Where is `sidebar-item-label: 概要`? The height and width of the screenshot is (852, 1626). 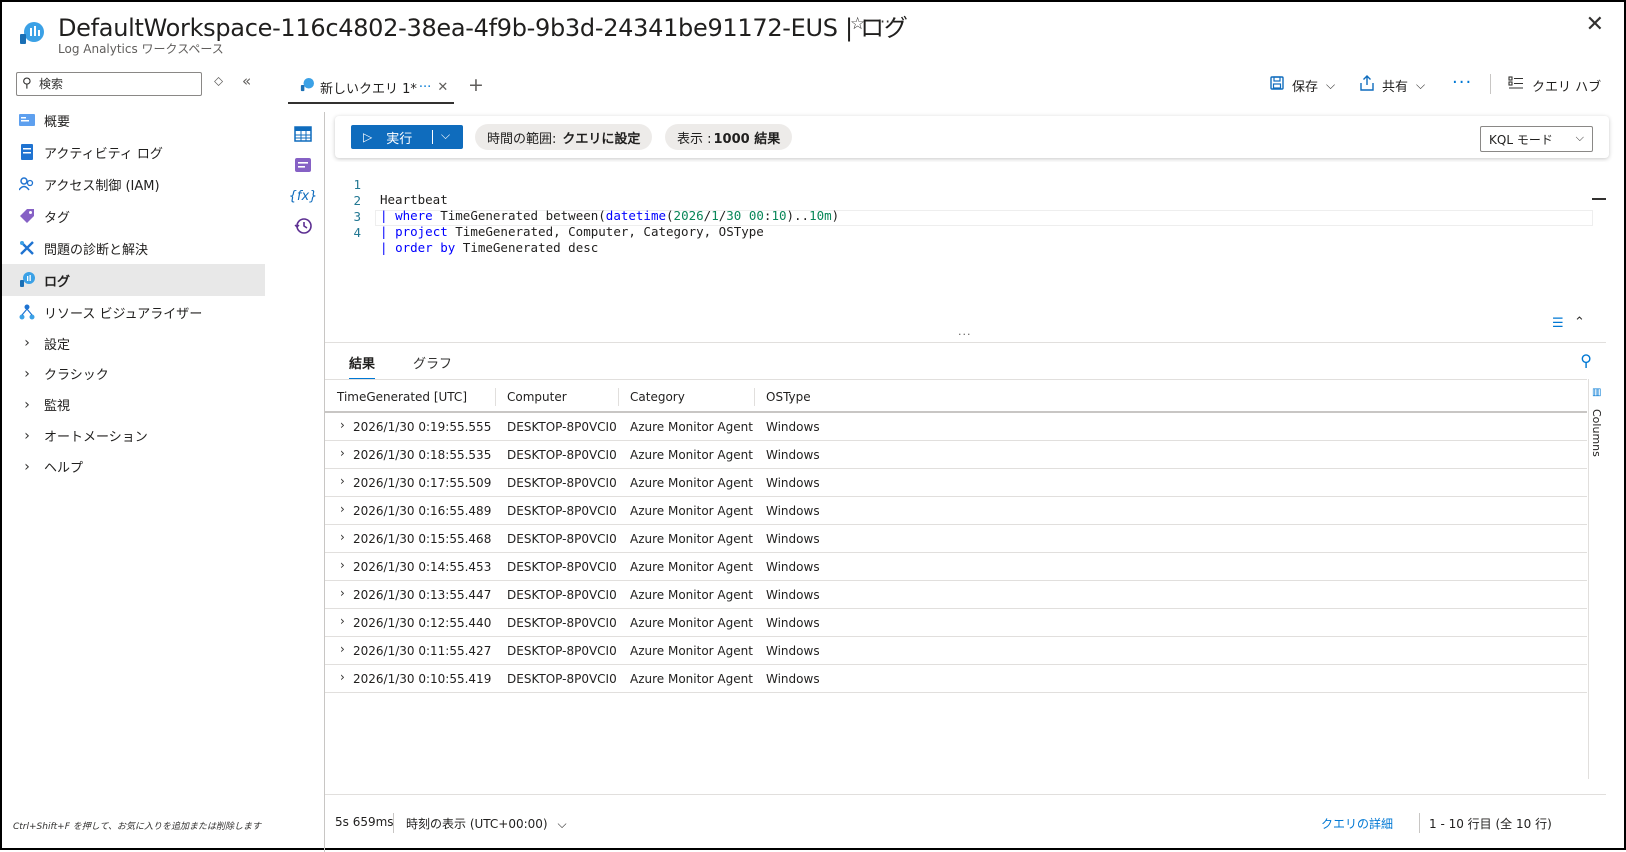
sidebar-item-label: 概要 is located at coordinates (57, 122).